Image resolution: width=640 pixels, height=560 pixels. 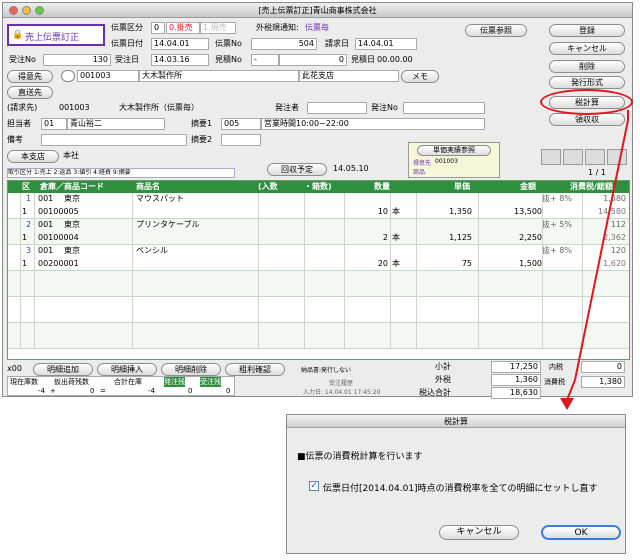 I want to click on recalc-checkbox: ✓, so click(x=314, y=486).